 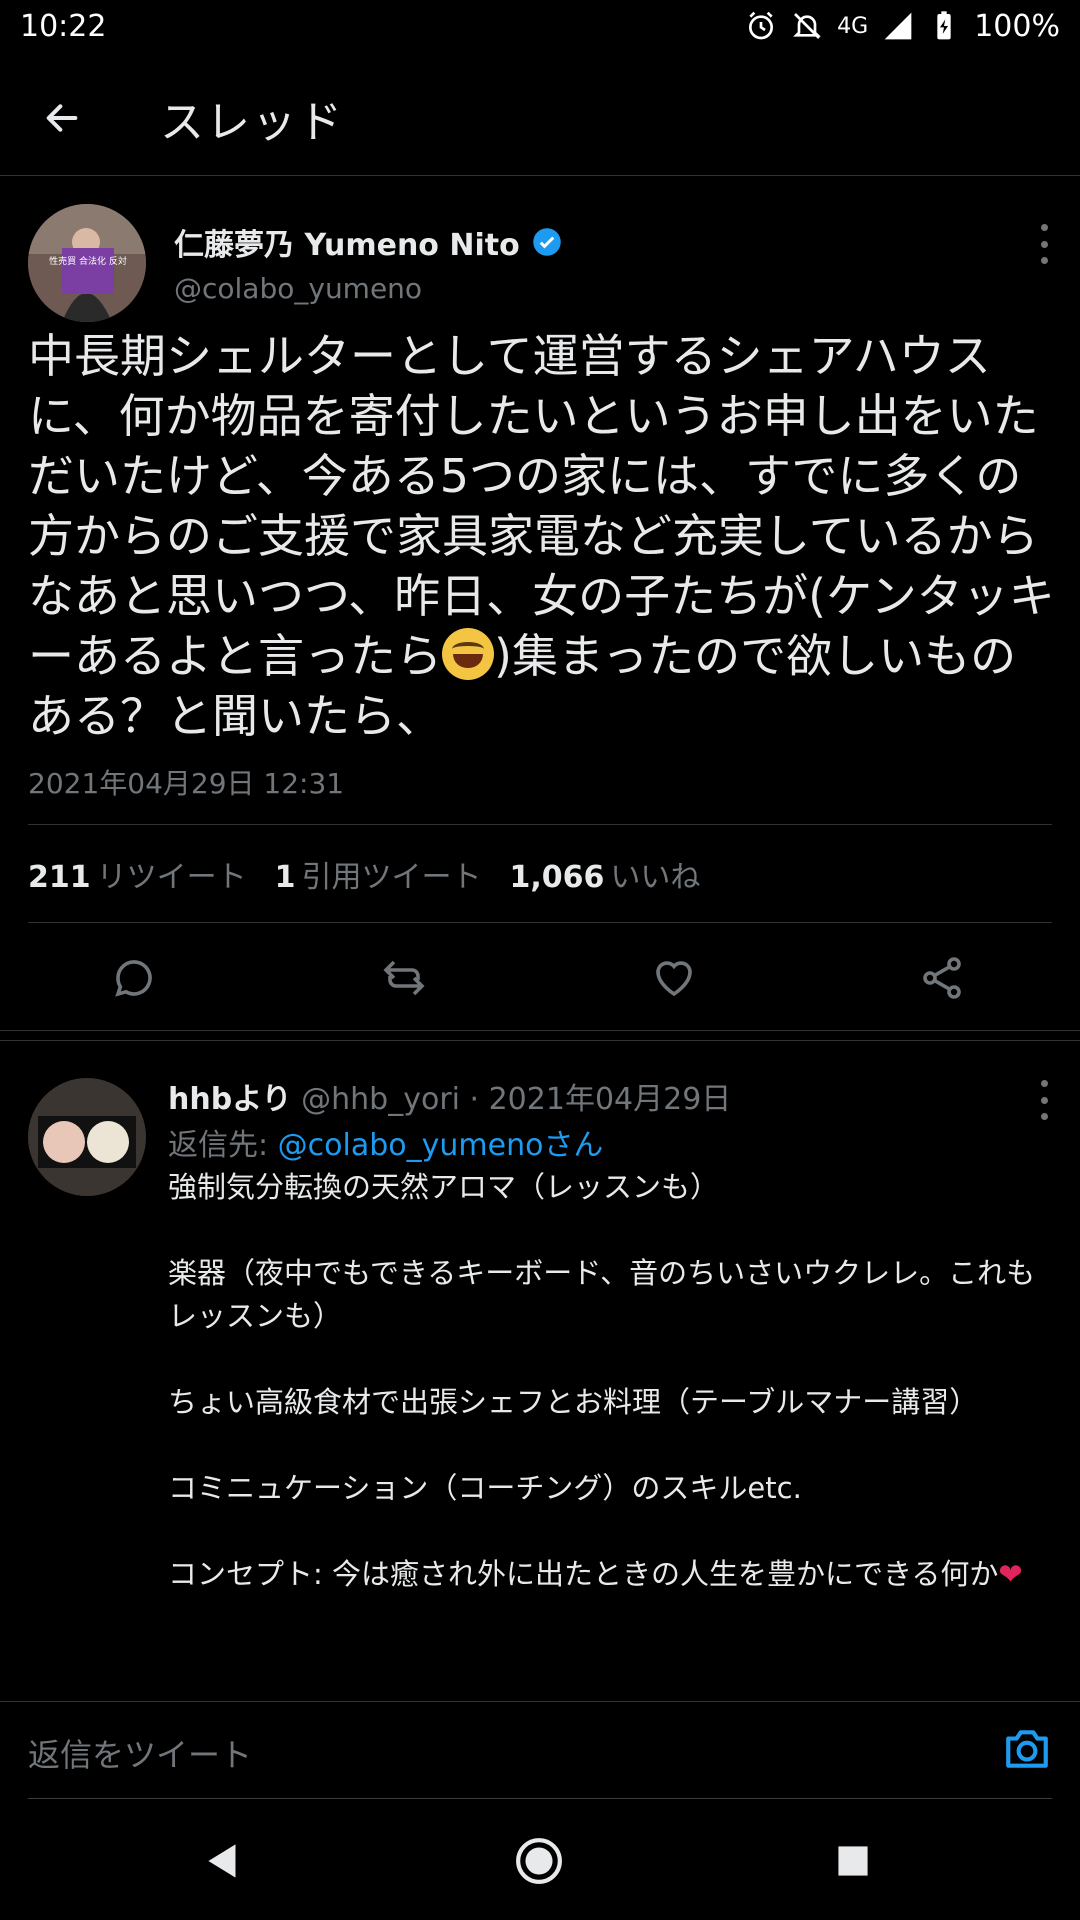 I want to click on reply-handle-date: @hhb_yori · 2021年04月29日, so click(x=516, y=1099).